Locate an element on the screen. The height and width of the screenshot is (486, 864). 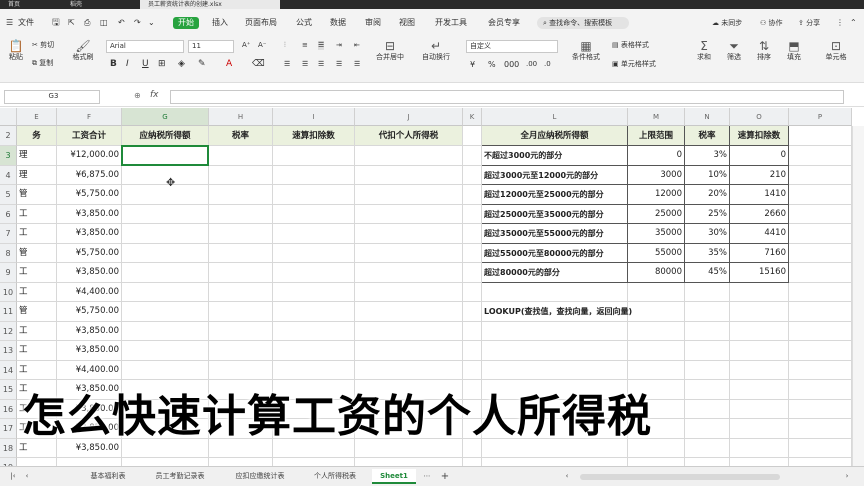
tax-value-cell: 12000 is located at coordinates (656, 195).